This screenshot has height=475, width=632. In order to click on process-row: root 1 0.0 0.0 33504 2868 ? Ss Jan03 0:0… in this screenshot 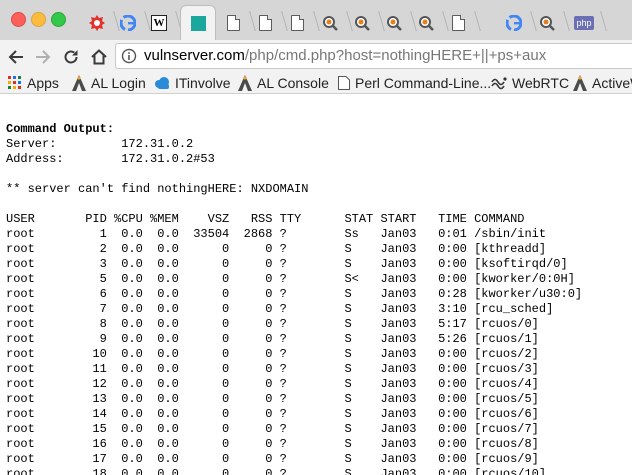, I will do `click(276, 234)`.